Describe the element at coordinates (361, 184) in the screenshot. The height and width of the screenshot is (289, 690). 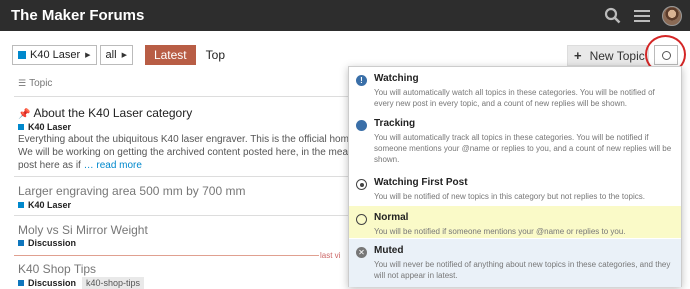
I see `dot-circle-icon` at that location.